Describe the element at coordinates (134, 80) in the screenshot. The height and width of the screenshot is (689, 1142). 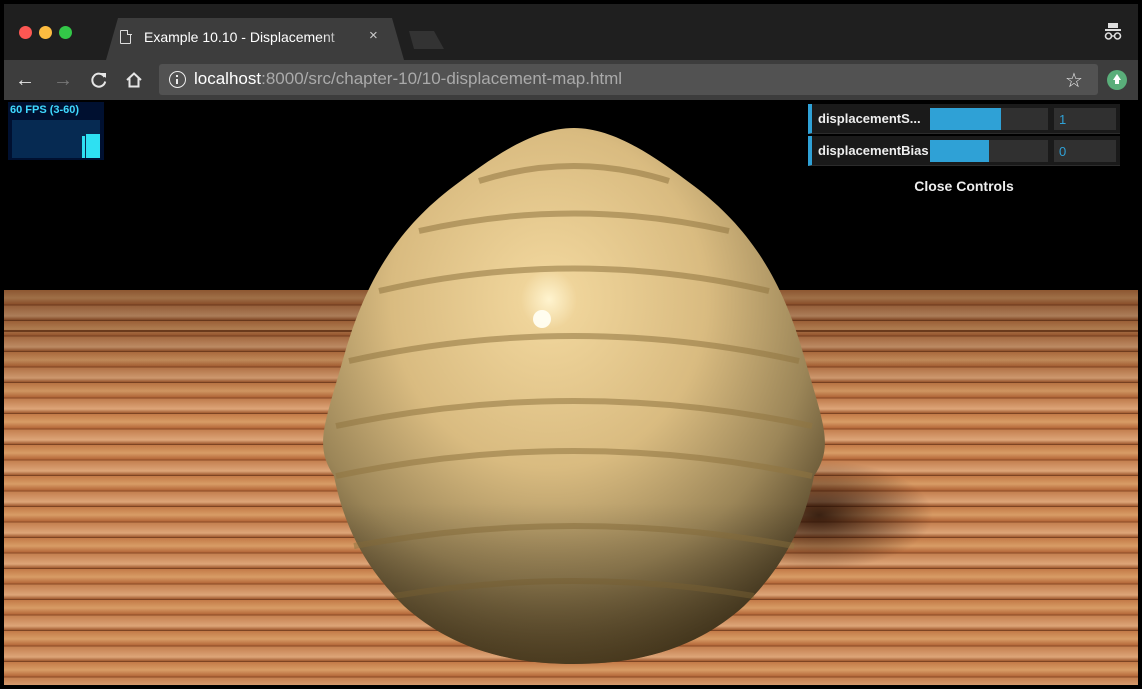
I see `home-icon` at that location.